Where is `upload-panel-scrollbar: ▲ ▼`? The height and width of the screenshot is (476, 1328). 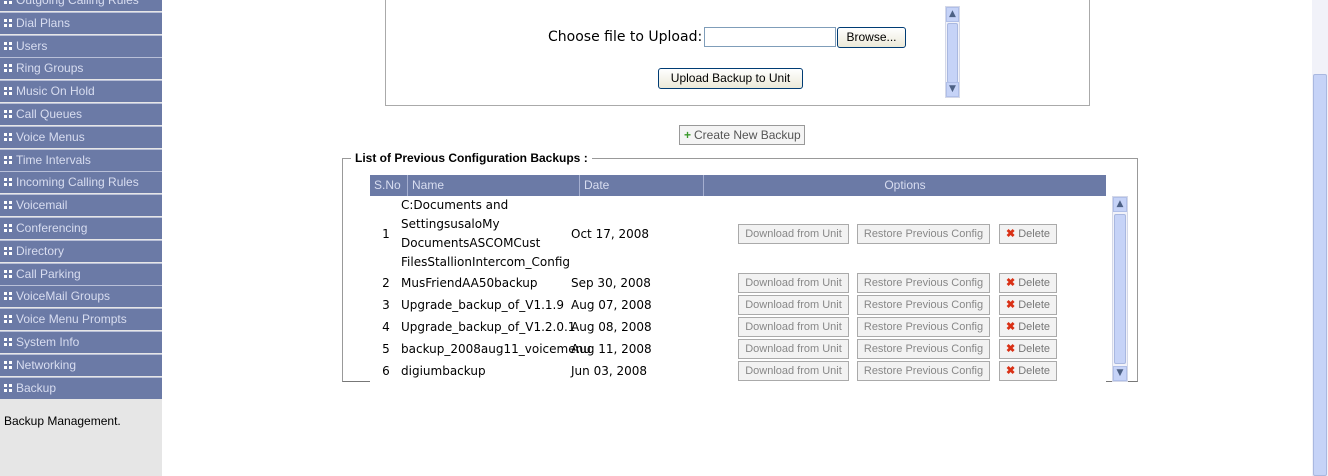 upload-panel-scrollbar: ▲ ▼ is located at coordinates (952, 52).